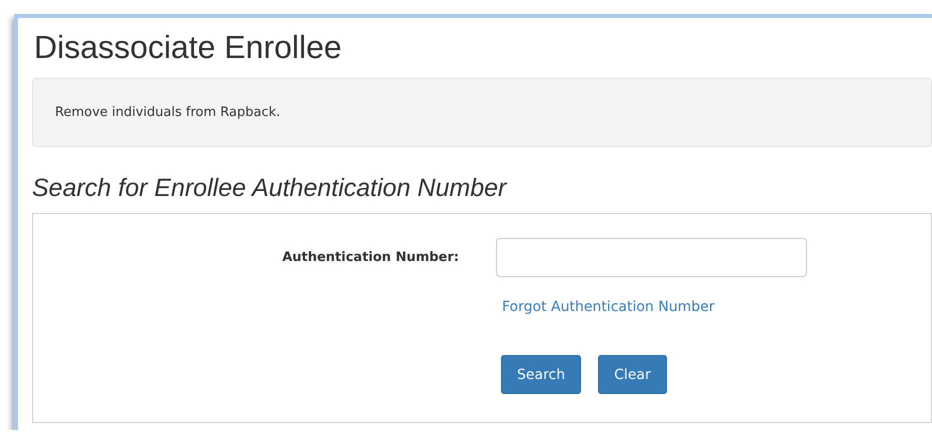  I want to click on page-title: Disassociate Enrollee, so click(188, 47).